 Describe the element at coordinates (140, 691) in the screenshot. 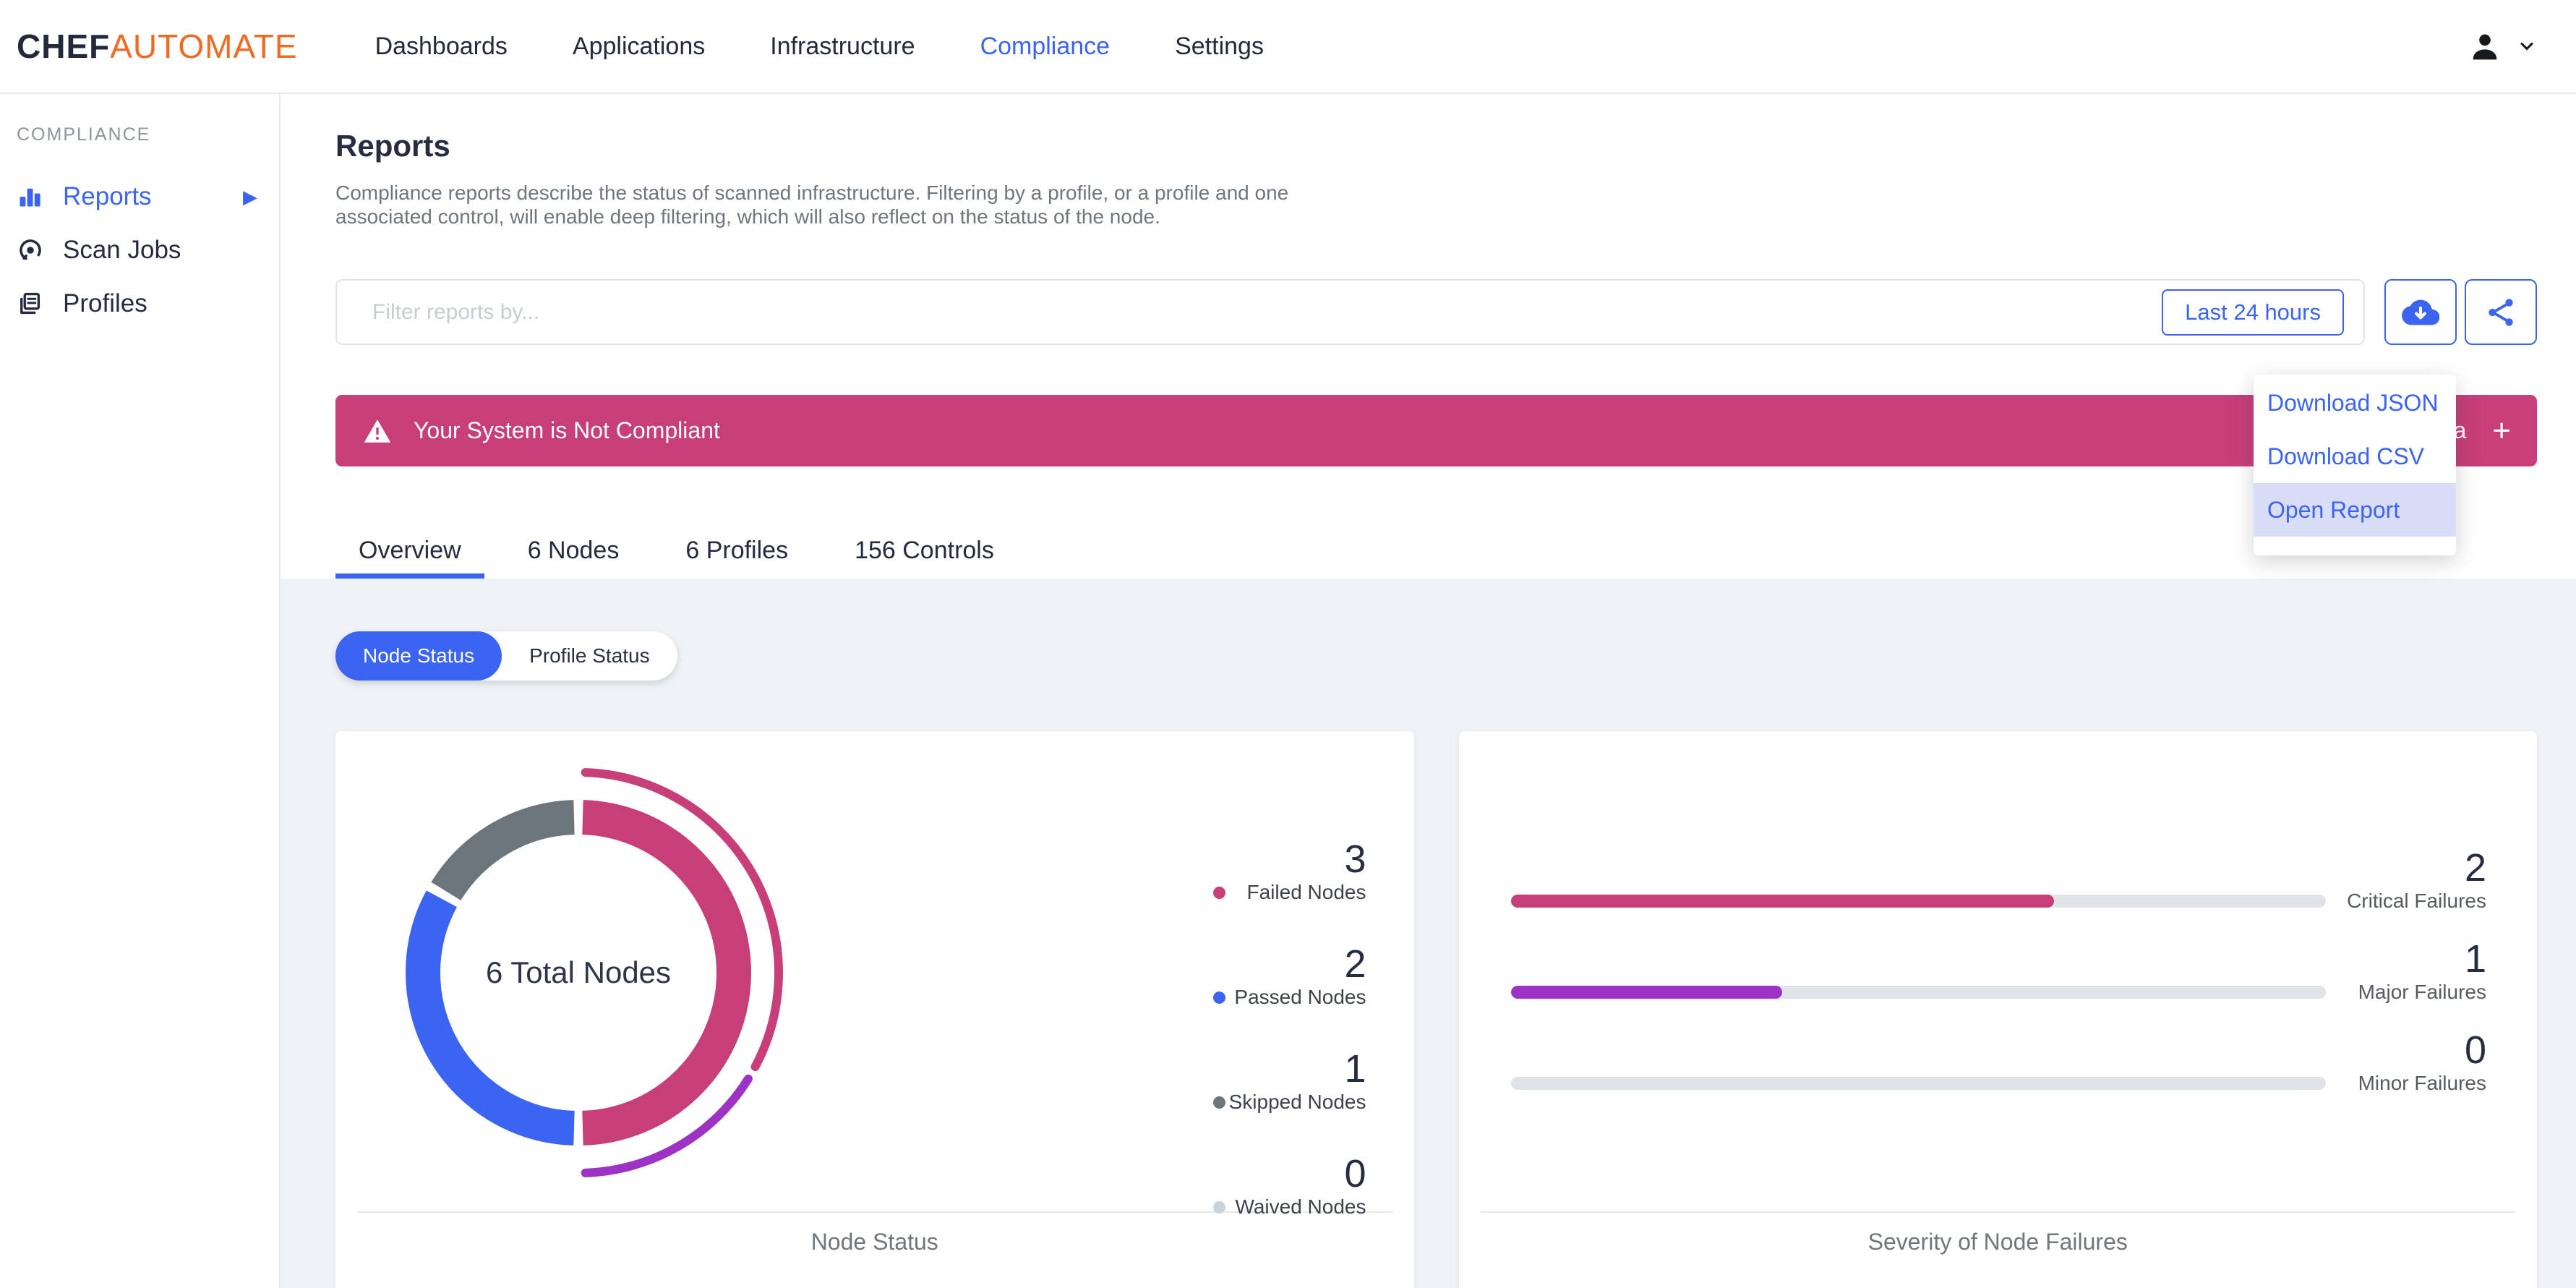

I see `sidebar: COMPLIANCE Reports ▶ Scan Jobs Profiles` at that location.